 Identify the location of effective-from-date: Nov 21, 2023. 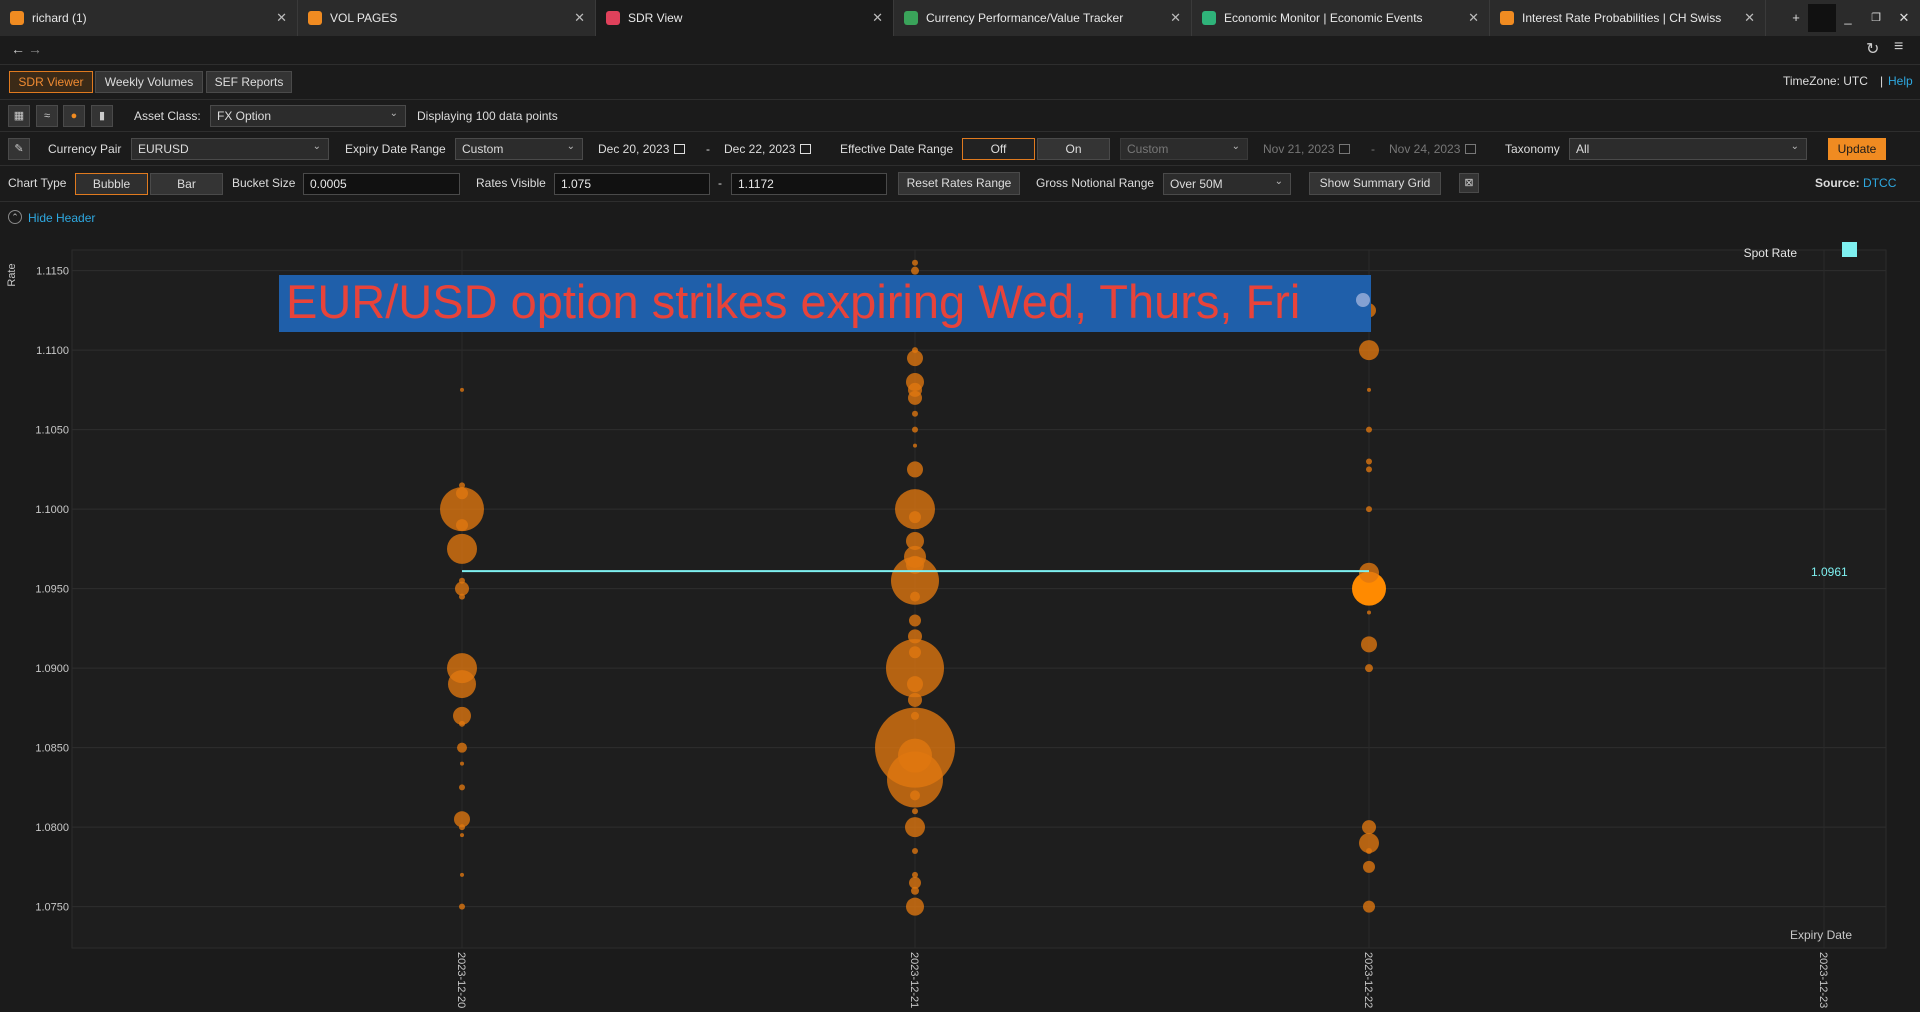
(1307, 149).